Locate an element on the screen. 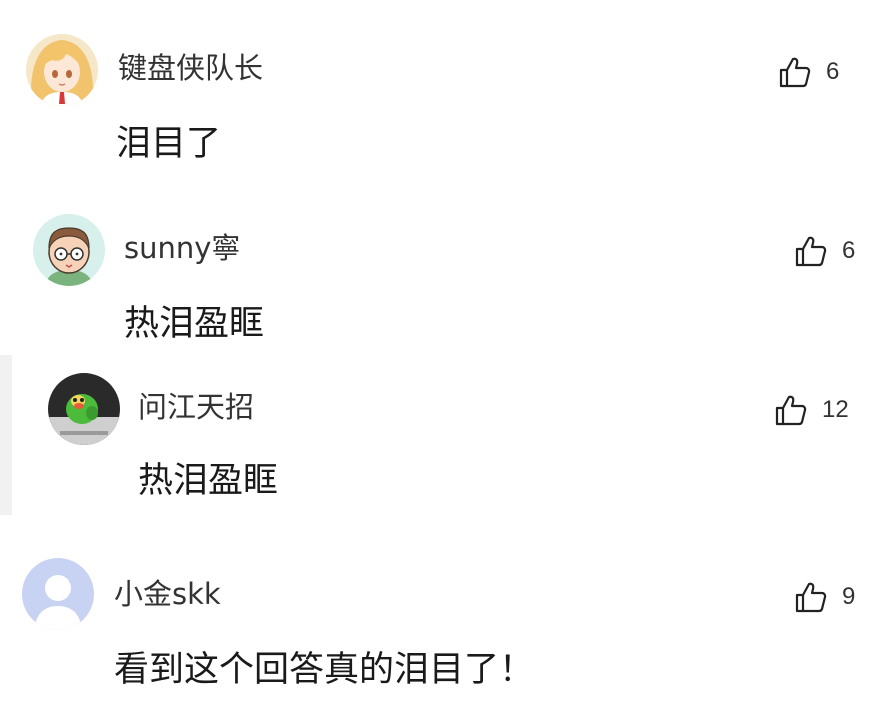 The width and height of the screenshot is (879, 719). comment-text: 泪目了 is located at coordinates (169, 144).